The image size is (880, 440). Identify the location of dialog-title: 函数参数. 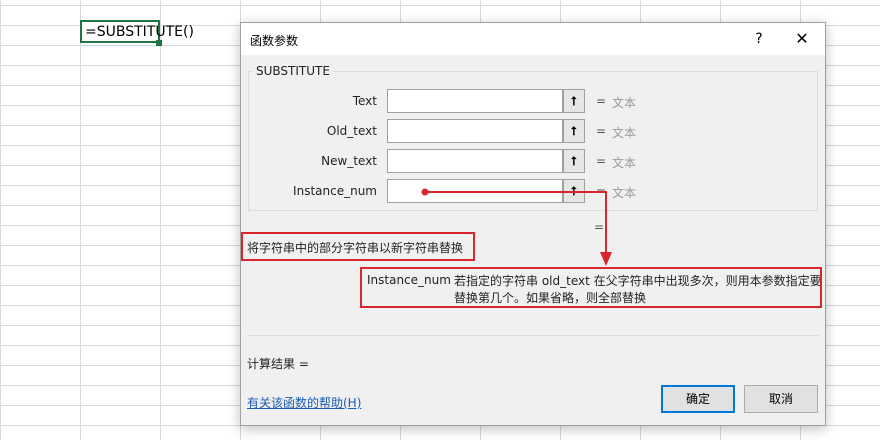
(274, 41).